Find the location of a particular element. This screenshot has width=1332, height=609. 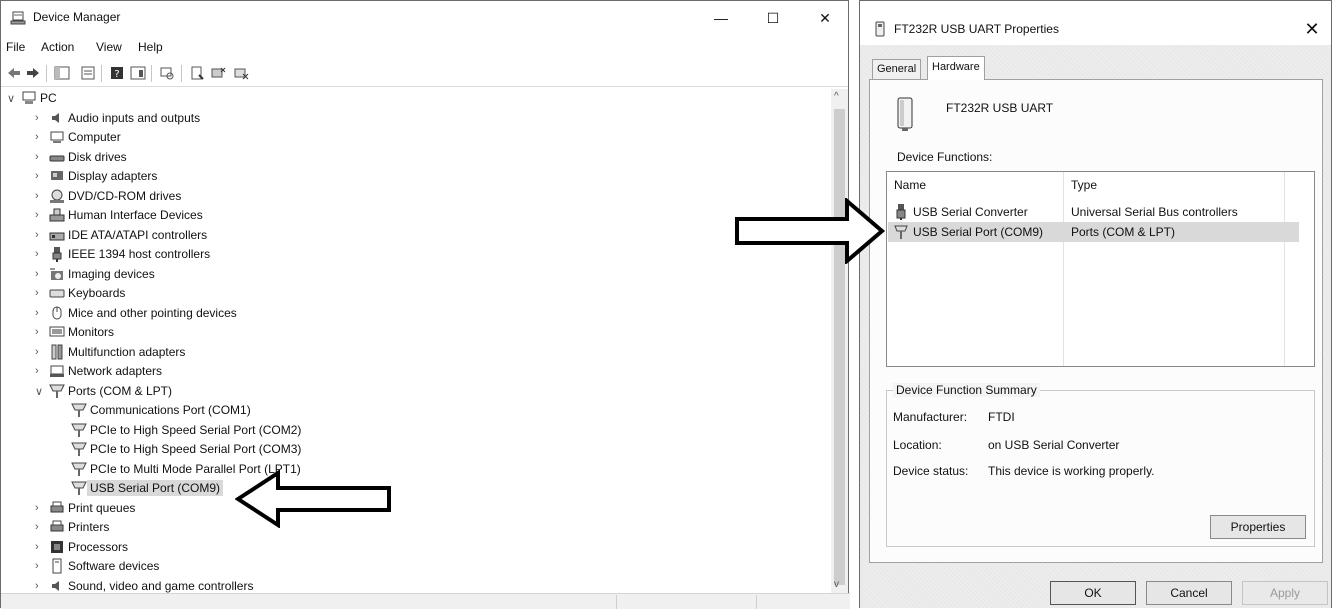

device-status-label: Device status: is located at coordinates (931, 471).